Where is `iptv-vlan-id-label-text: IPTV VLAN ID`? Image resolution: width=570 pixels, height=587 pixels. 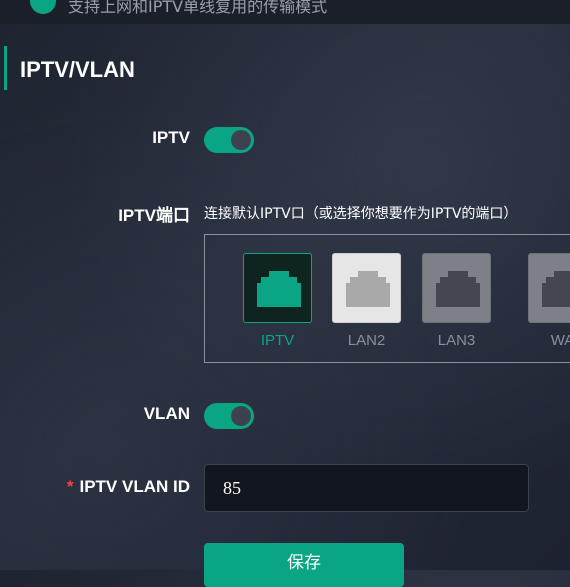 iptv-vlan-id-label-text: IPTV VLAN ID is located at coordinates (134, 486).